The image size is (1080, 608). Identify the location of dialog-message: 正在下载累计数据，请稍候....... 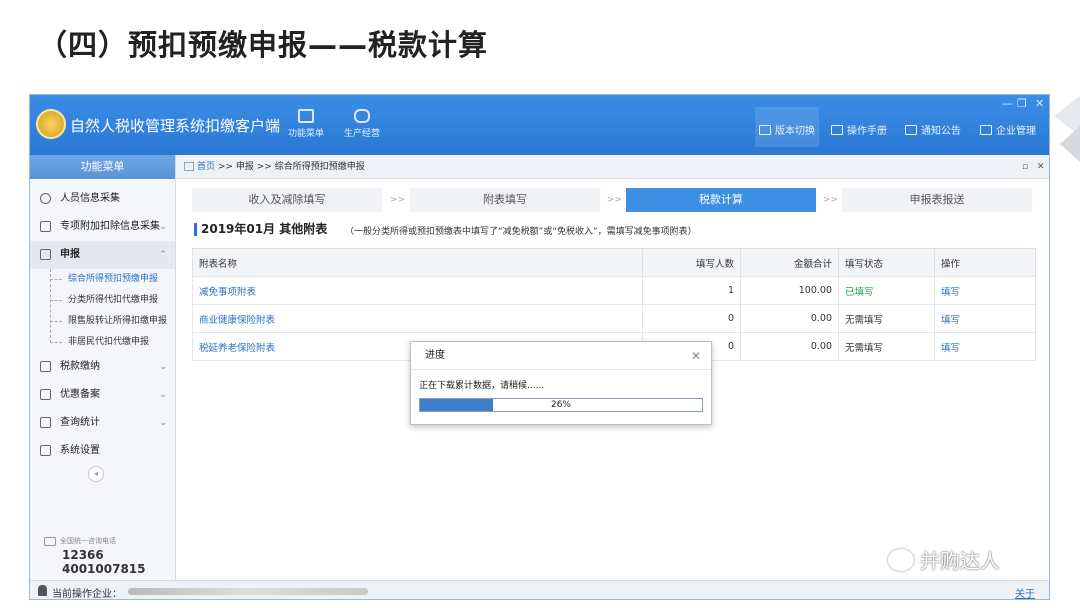
(482, 386).